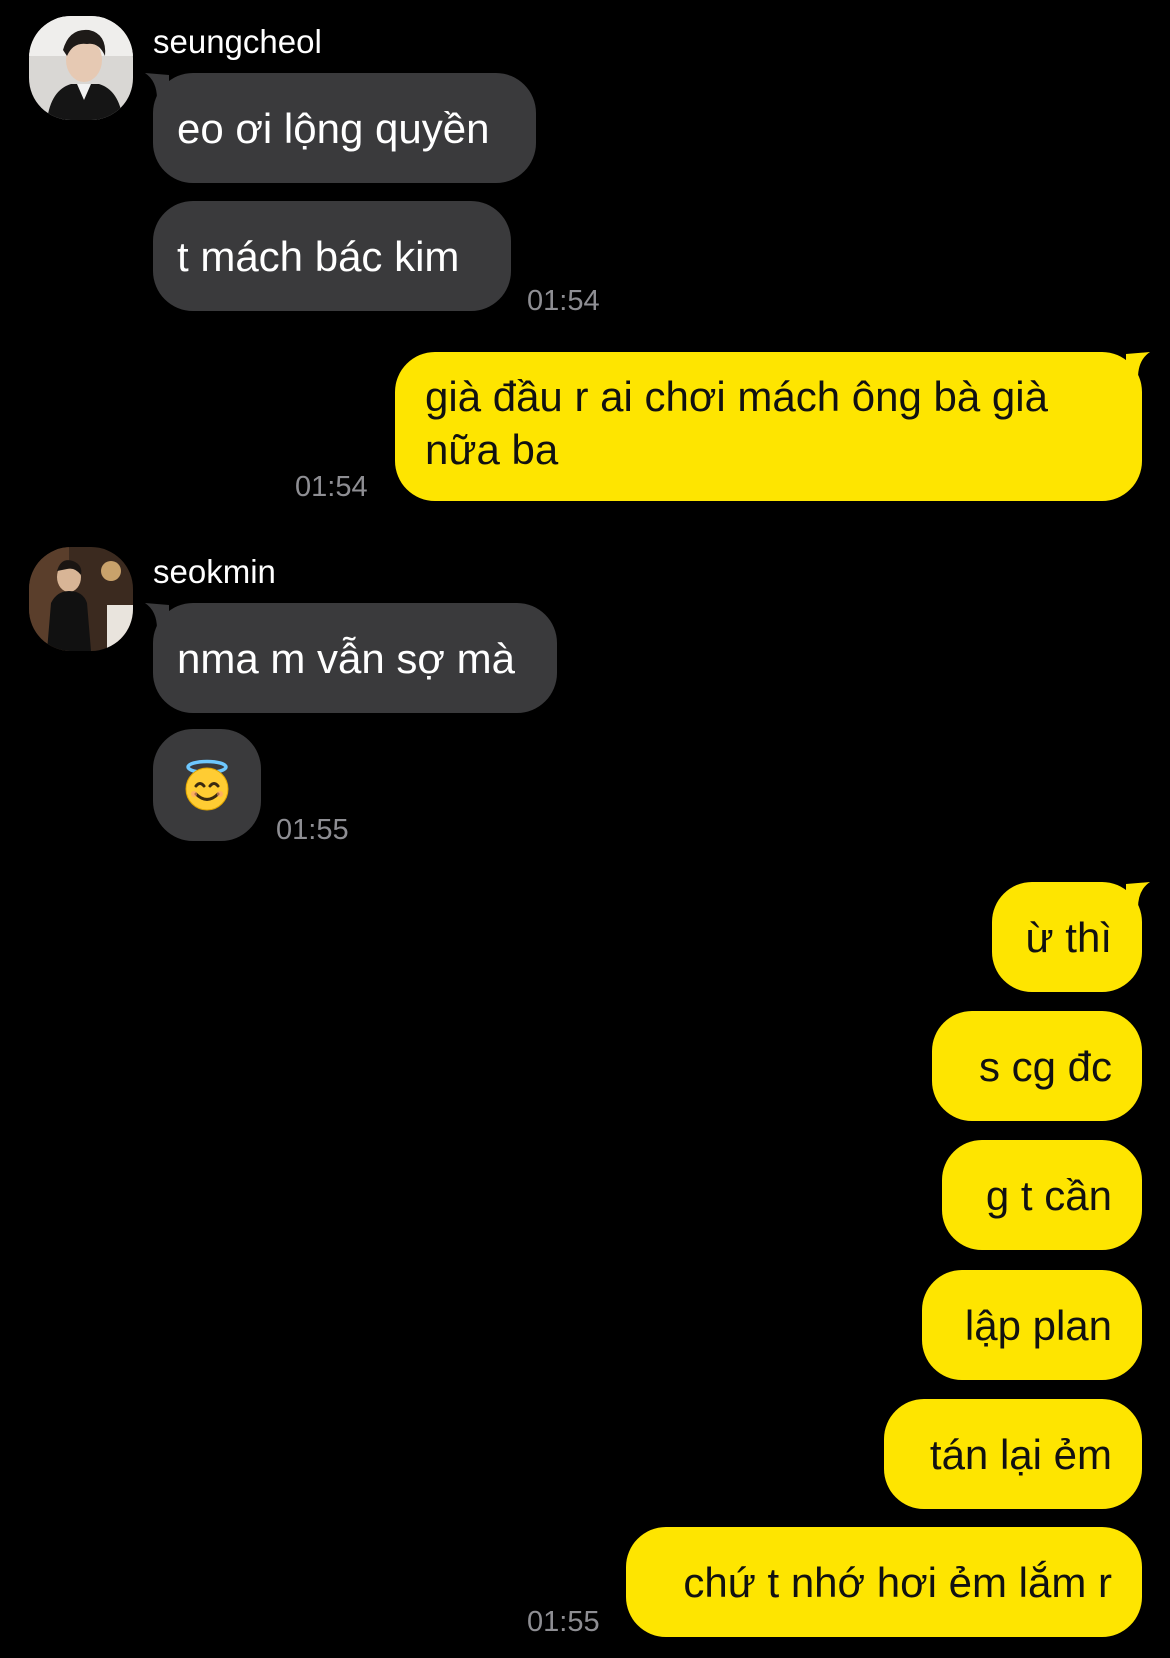 The image size is (1170, 1658). I want to click on message-text: ừ thì, so click(1068, 937).